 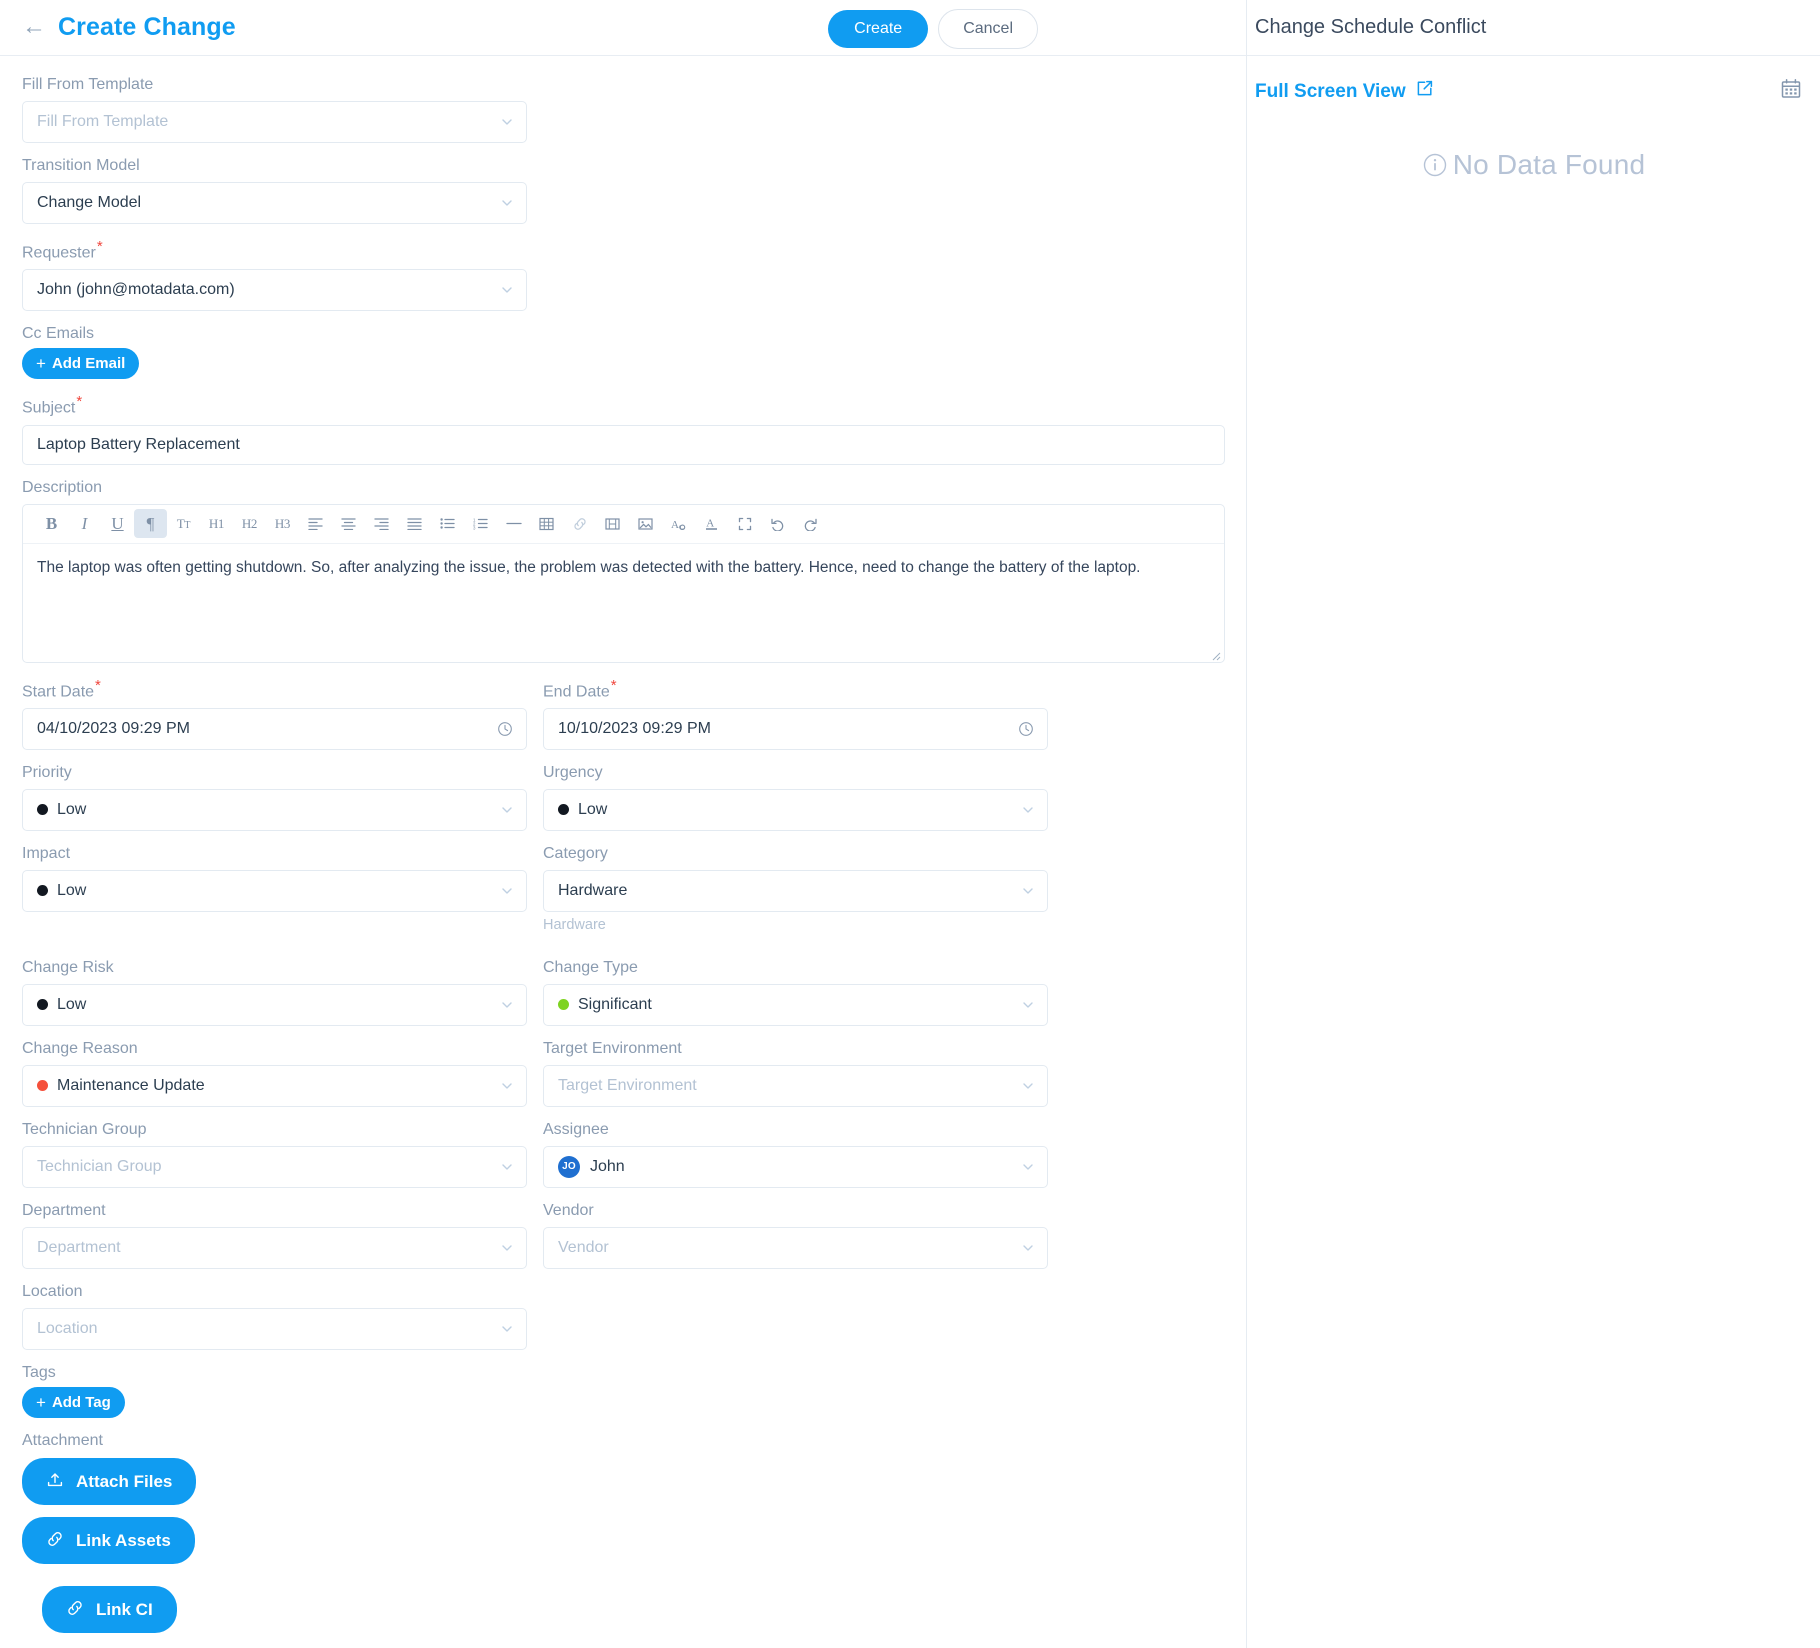 I want to click on redo-icon, so click(x=810, y=523).